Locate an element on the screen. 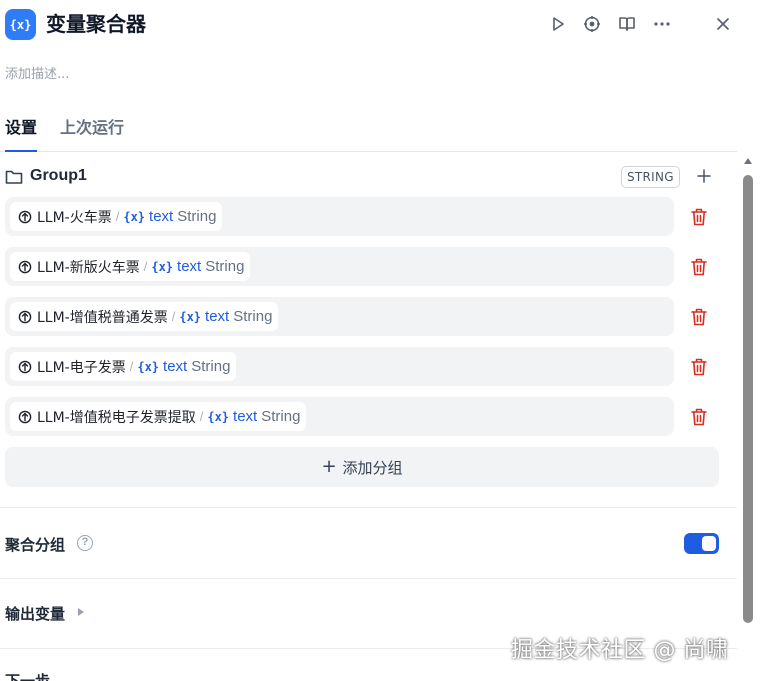 This screenshot has height=681, width=767. group-name: Group1 is located at coordinates (58, 176).